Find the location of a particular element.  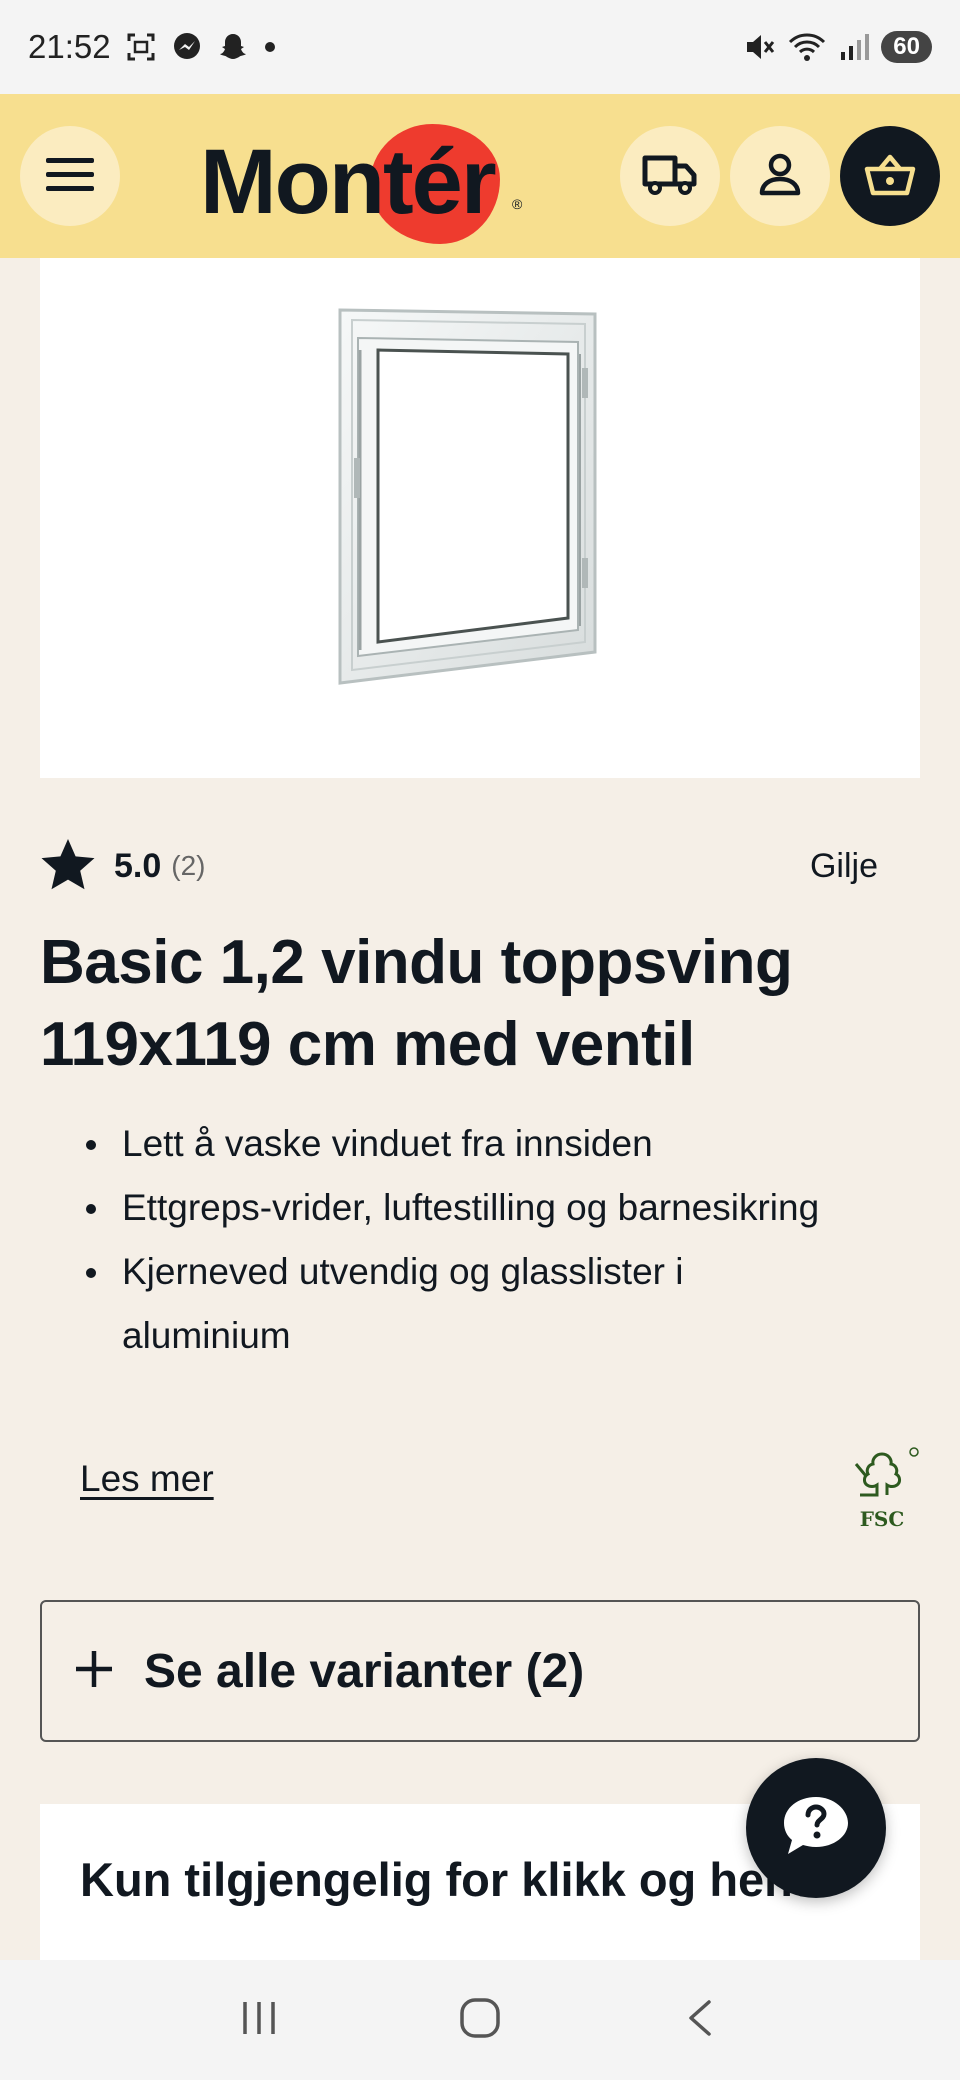

screenshot-icon is located at coordinates (141, 47).